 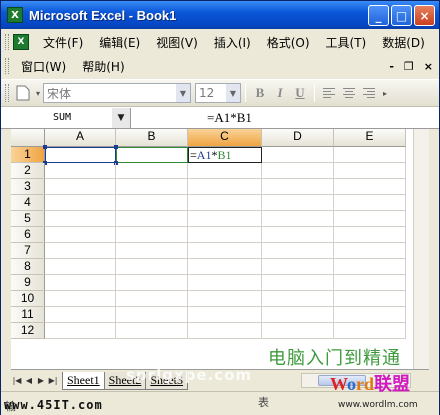 What do you see at coordinates (119, 42) in the screenshot?
I see `menu-edit: 编辑(E)` at bounding box center [119, 42].